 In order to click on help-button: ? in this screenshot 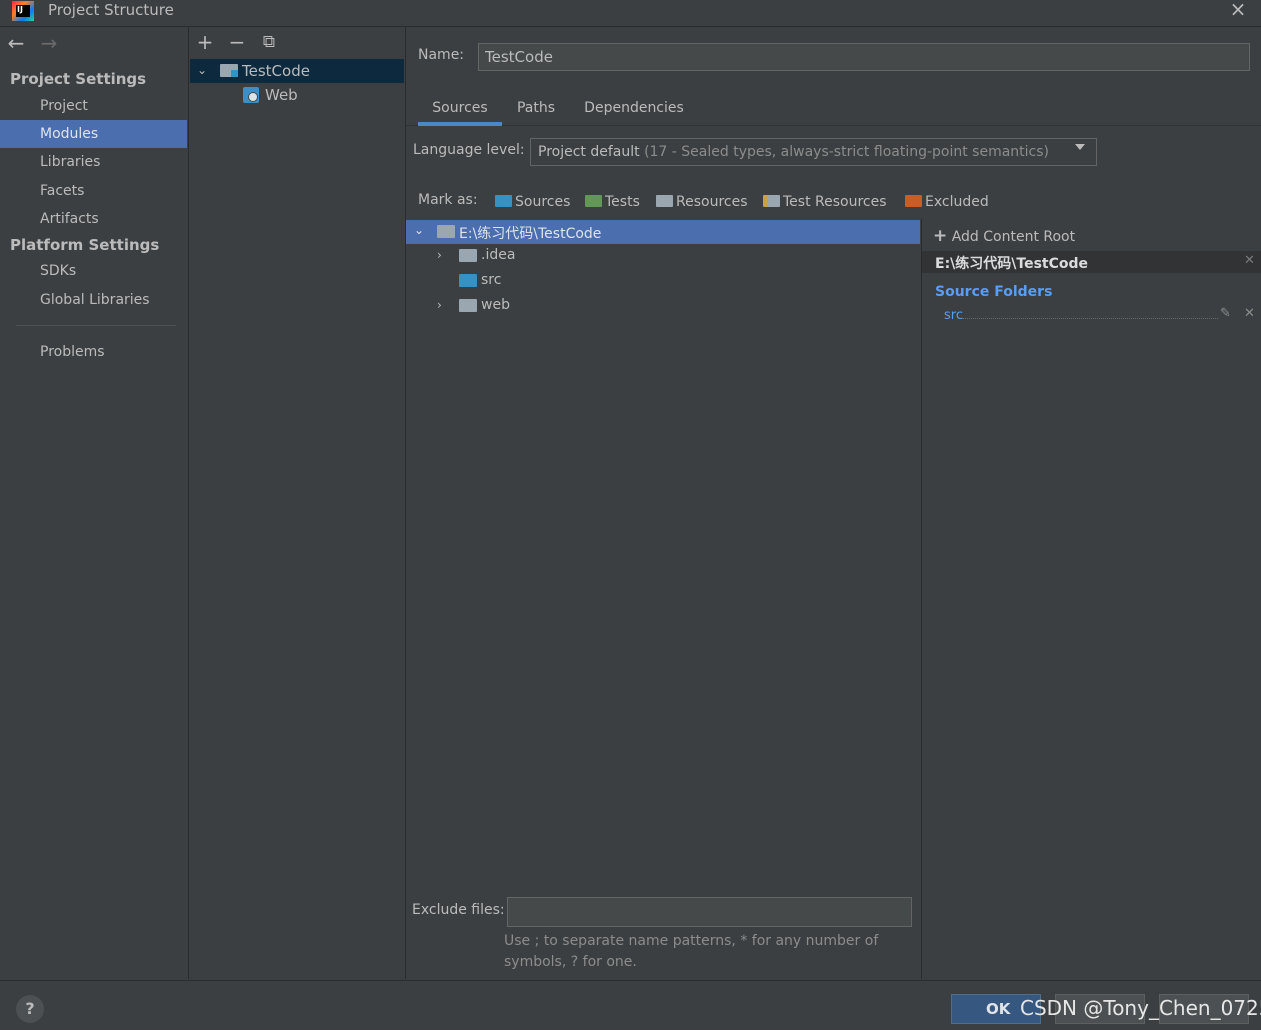, I will do `click(30, 1009)`.